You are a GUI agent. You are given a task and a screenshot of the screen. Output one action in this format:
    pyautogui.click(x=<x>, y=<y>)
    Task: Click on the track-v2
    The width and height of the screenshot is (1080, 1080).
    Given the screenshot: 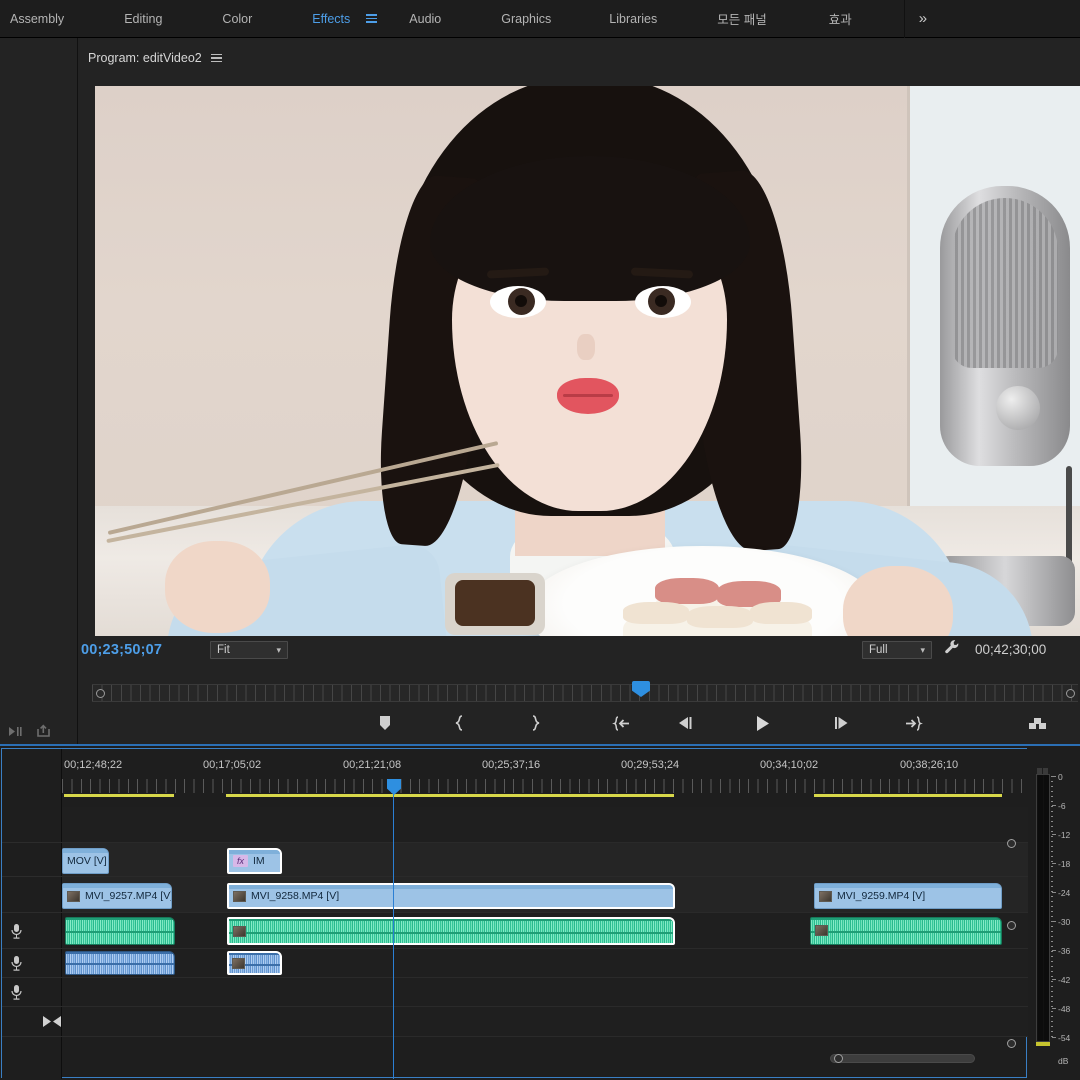 What is the action you would take?
    pyautogui.click(x=545, y=860)
    